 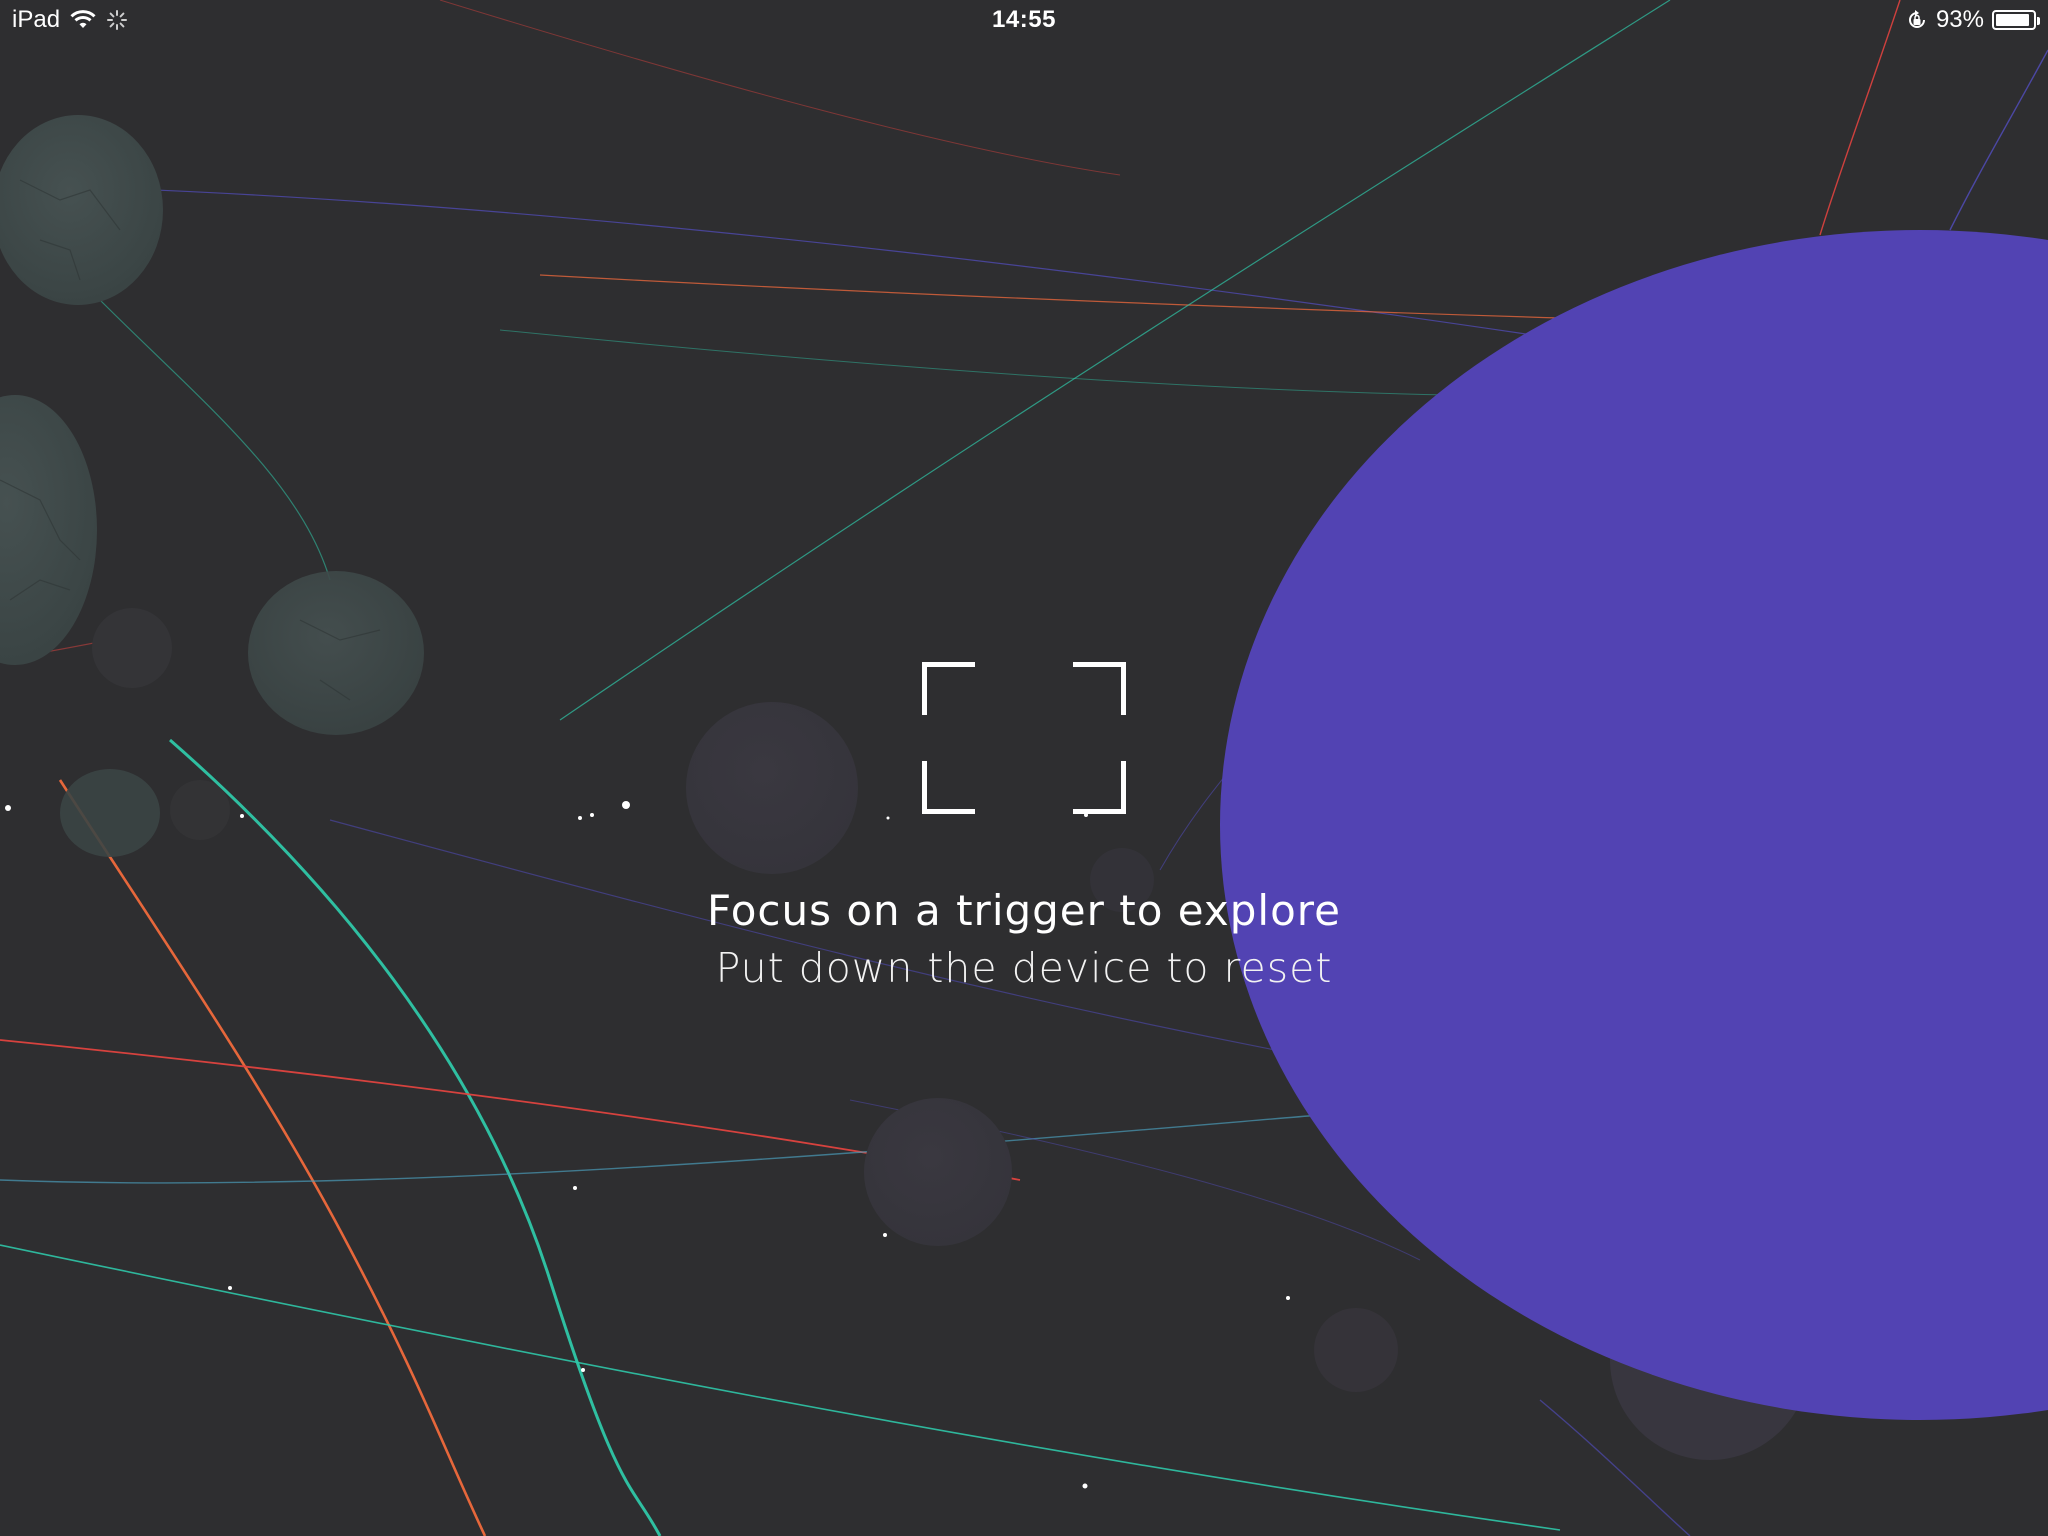 I want to click on viewfinder-corner-bottom-left, so click(x=948, y=787).